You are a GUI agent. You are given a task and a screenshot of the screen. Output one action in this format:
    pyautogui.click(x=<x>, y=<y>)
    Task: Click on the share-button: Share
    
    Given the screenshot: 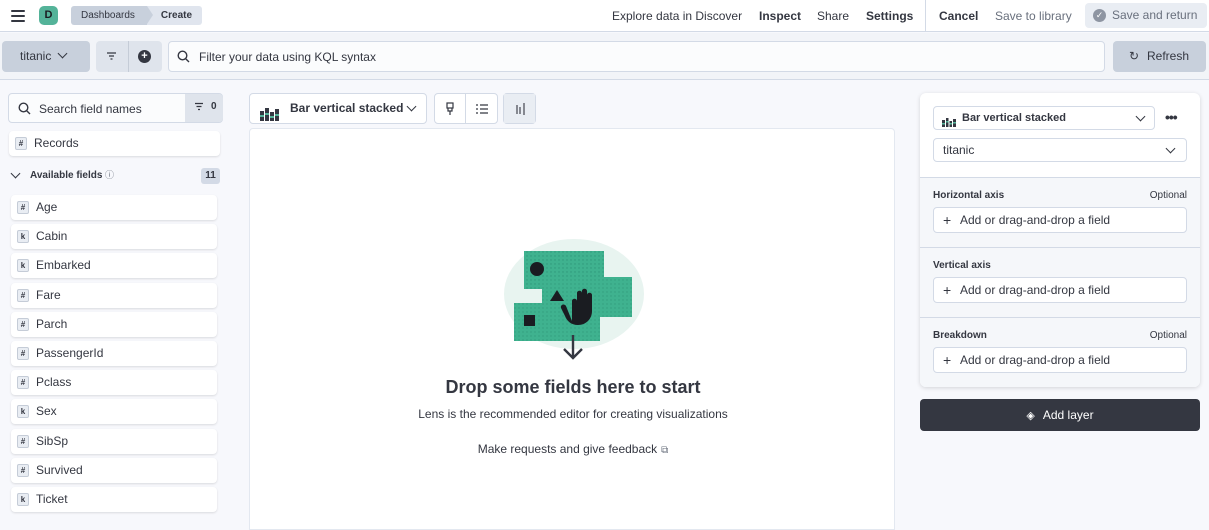 What is the action you would take?
    pyautogui.click(x=833, y=16)
    